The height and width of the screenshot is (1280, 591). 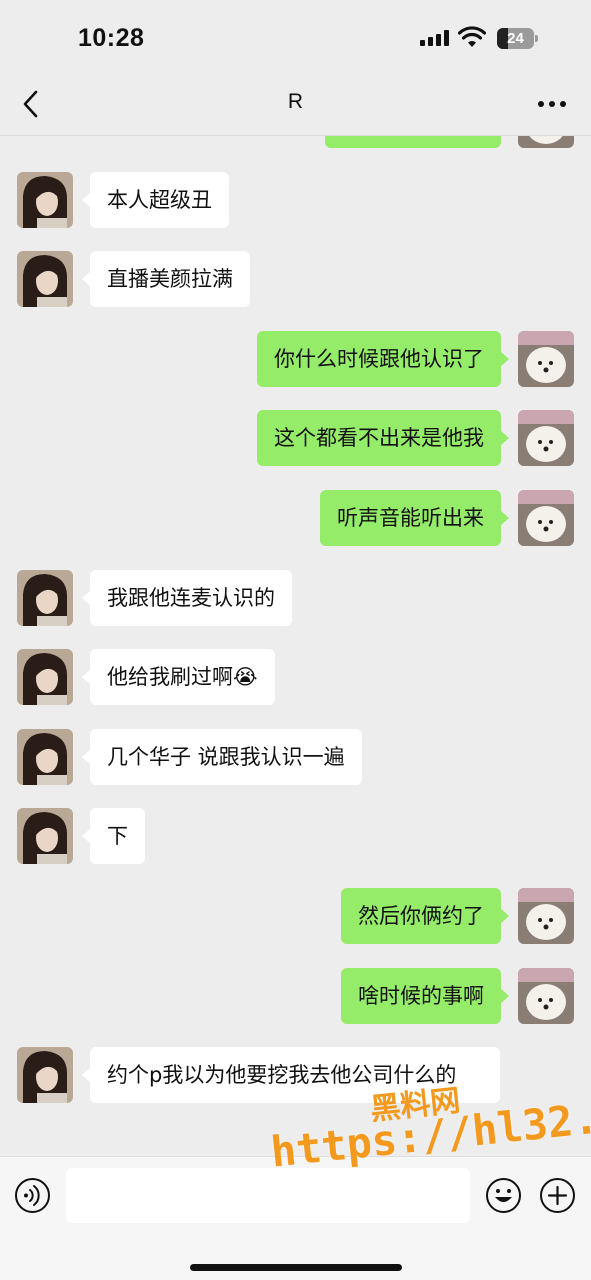 I want to click on home-indicator, so click(x=296, y=1267).